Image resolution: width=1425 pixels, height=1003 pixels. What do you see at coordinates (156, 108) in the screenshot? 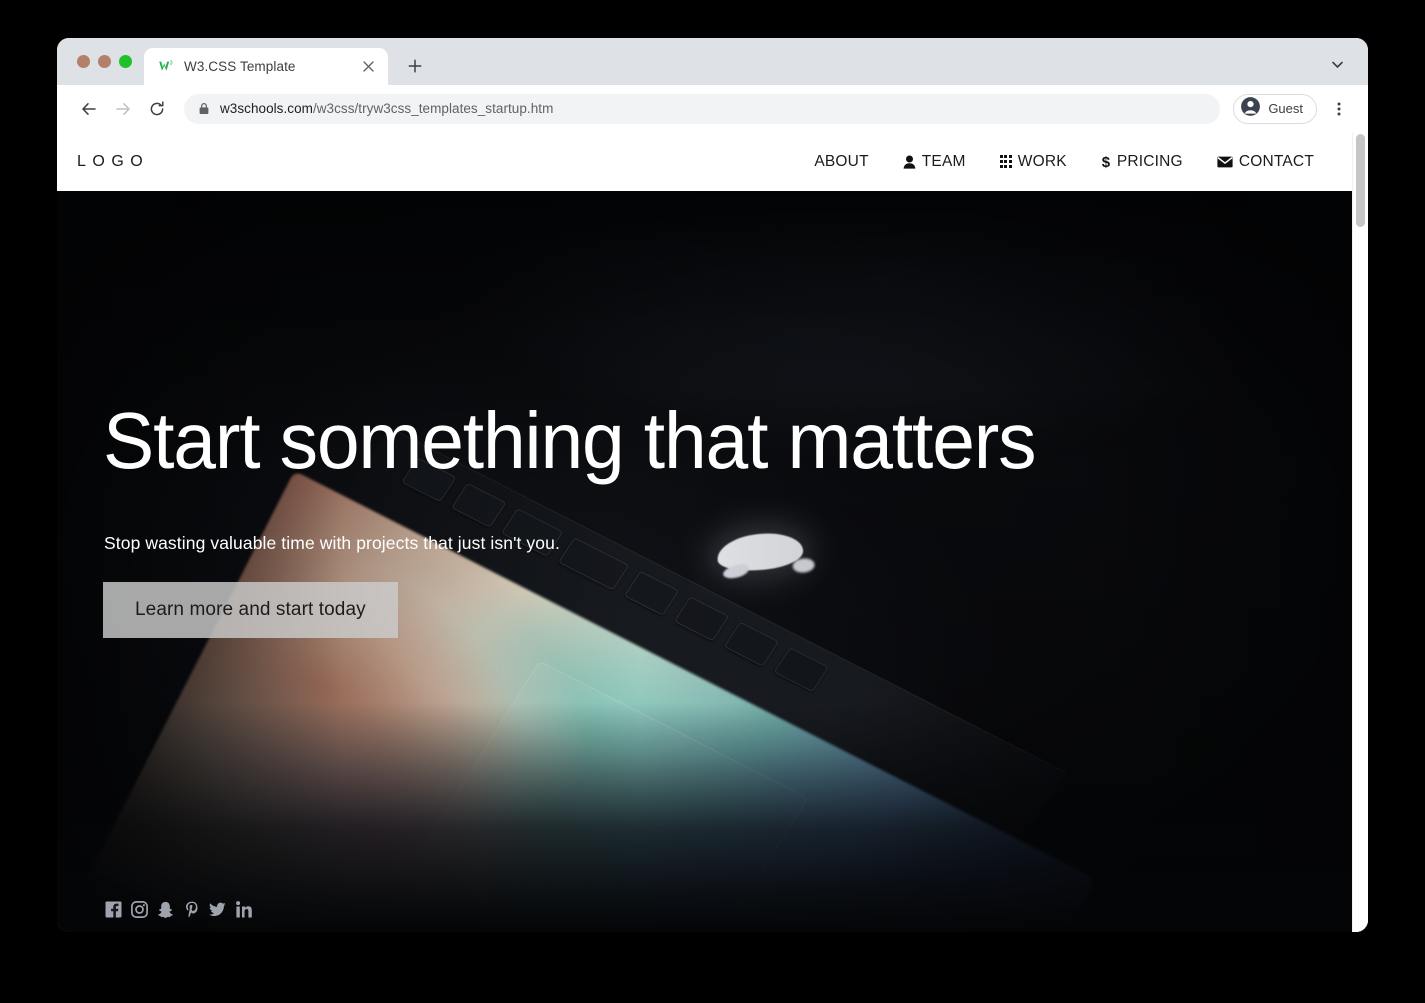
I see `reload-button` at bounding box center [156, 108].